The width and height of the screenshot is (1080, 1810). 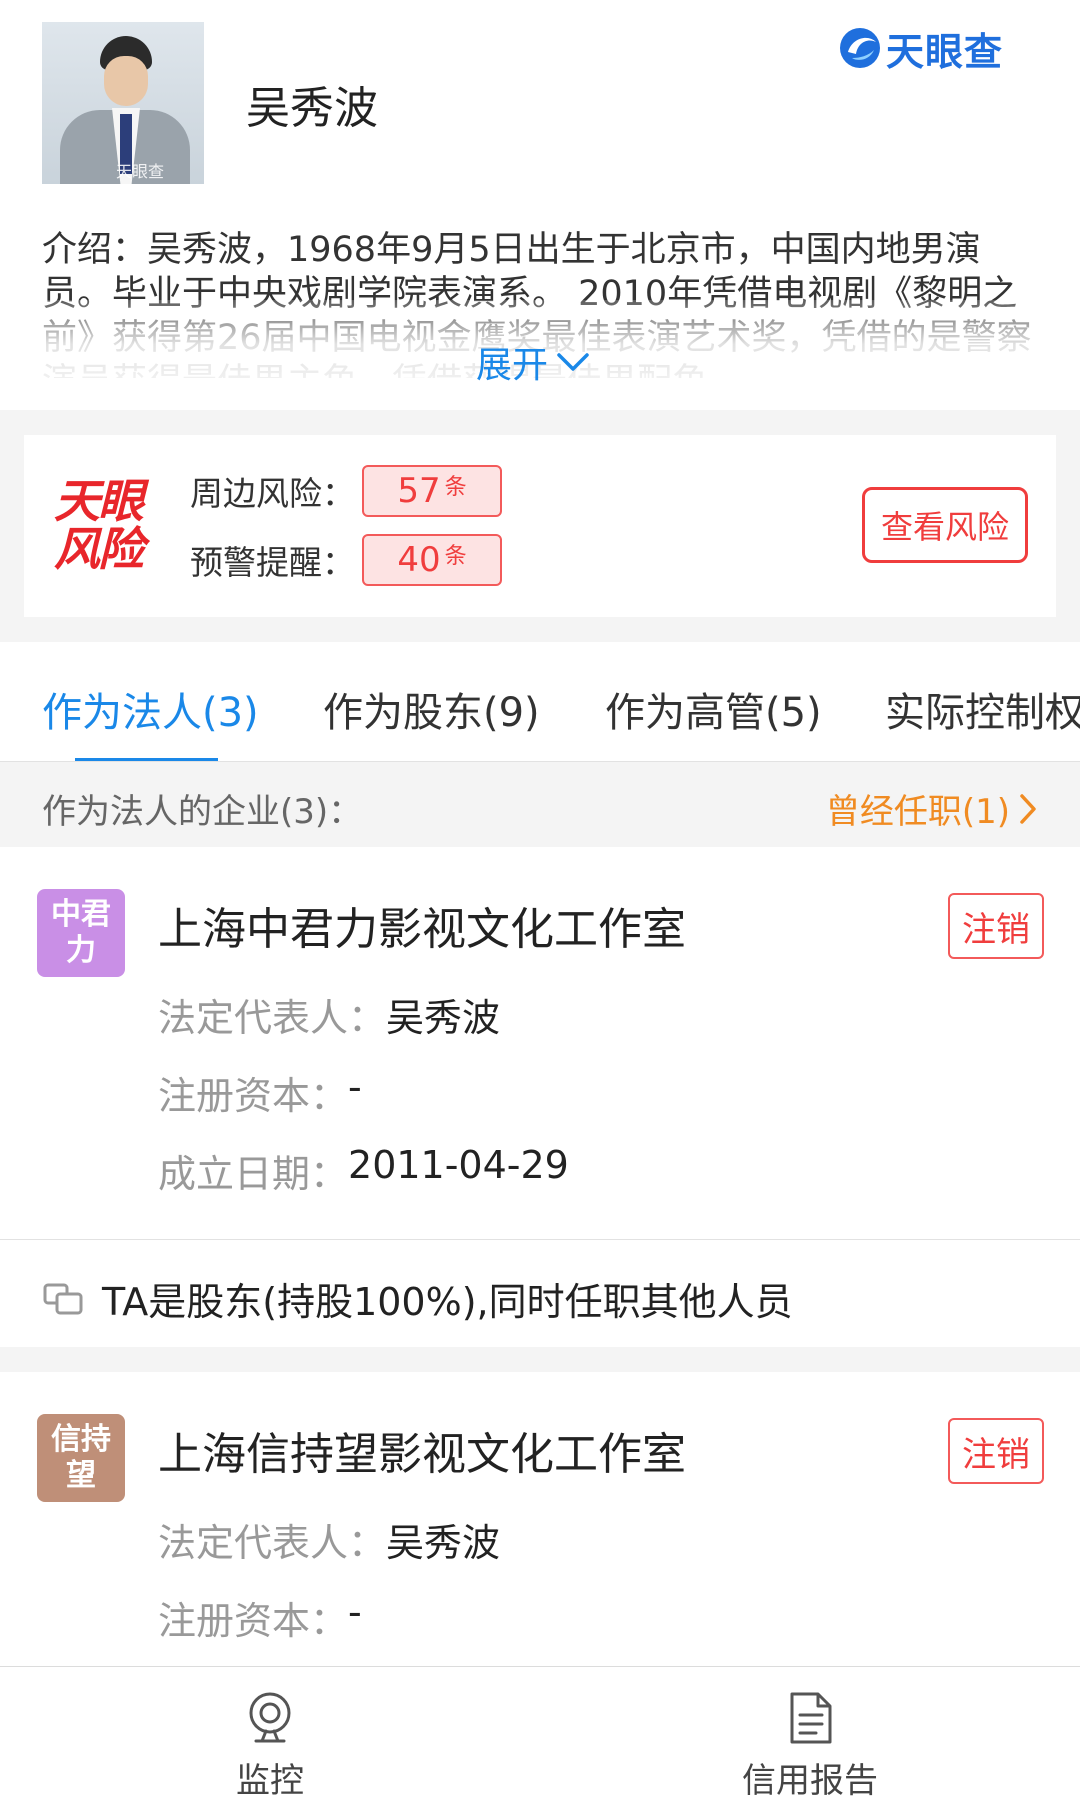 I want to click on former-positions-link: 曾经任职(1), so click(x=932, y=808).